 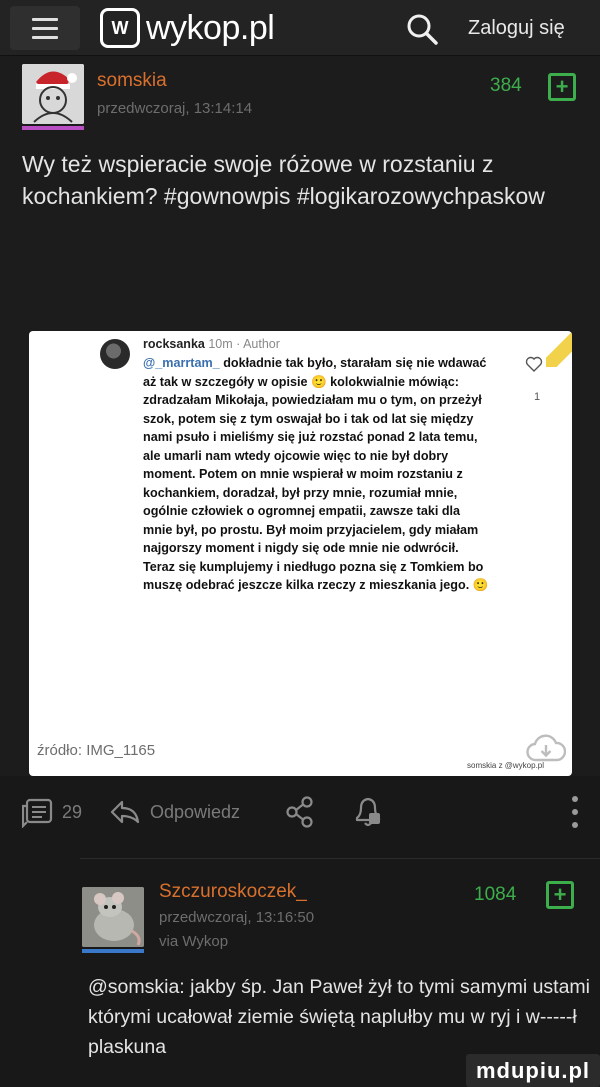 I want to click on watermark: mdupiu.pl, so click(x=533, y=1070).